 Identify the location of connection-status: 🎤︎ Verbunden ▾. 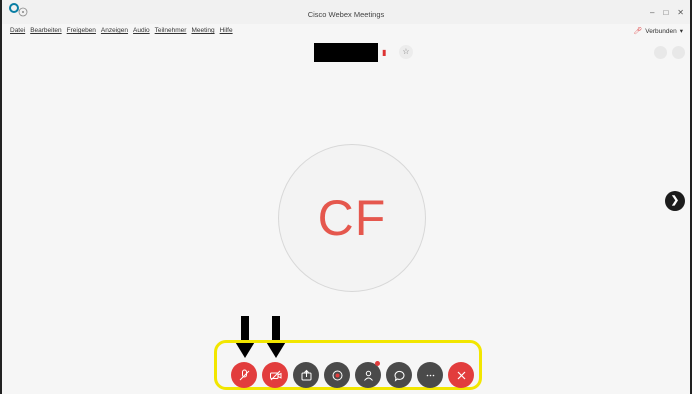
(658, 31).